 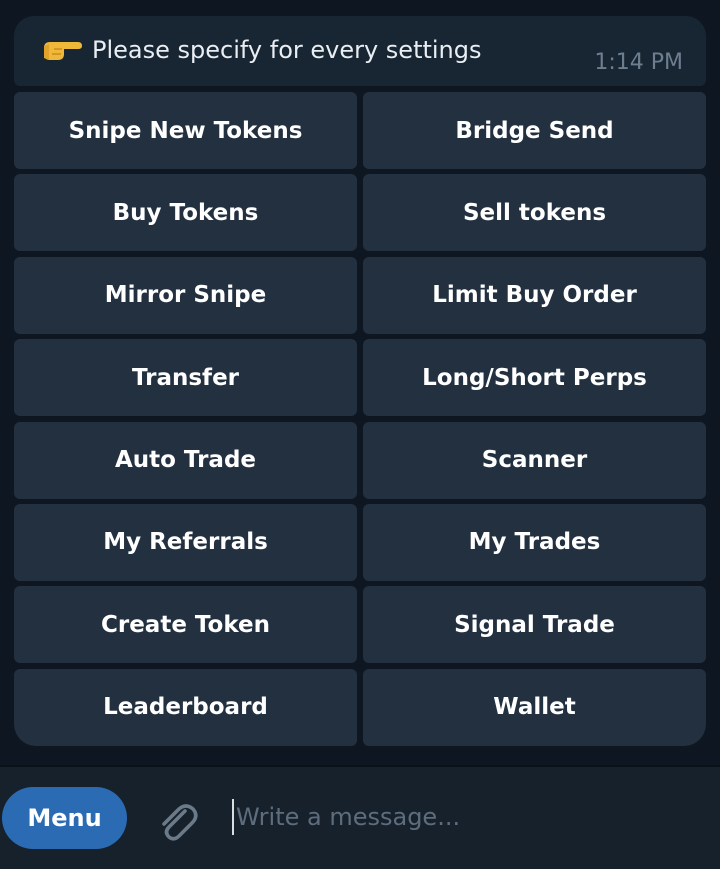 What do you see at coordinates (534, 295) in the screenshot?
I see `limit-buy-order-button: Limit Buy Order` at bounding box center [534, 295].